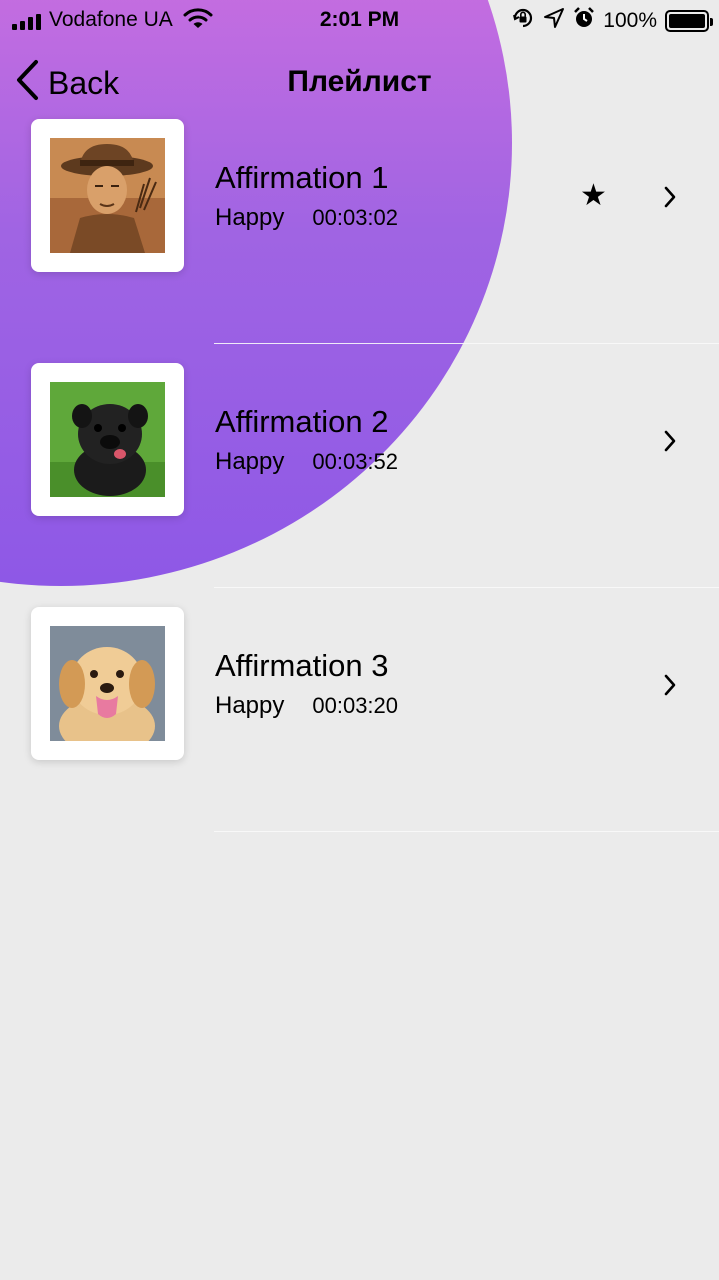  Describe the element at coordinates (302, 665) in the screenshot. I see `item-title: Affirmation 3` at that location.